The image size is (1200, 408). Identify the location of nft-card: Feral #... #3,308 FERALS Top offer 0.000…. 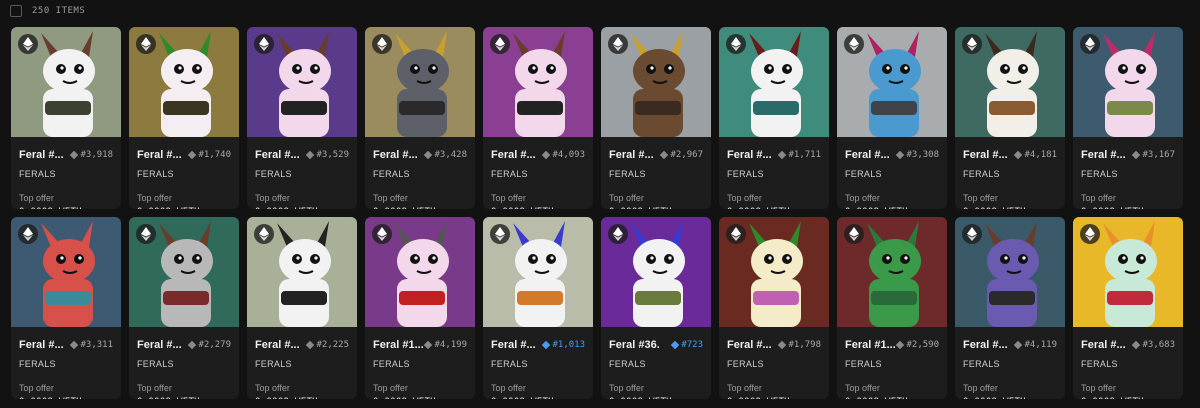
(892, 118).